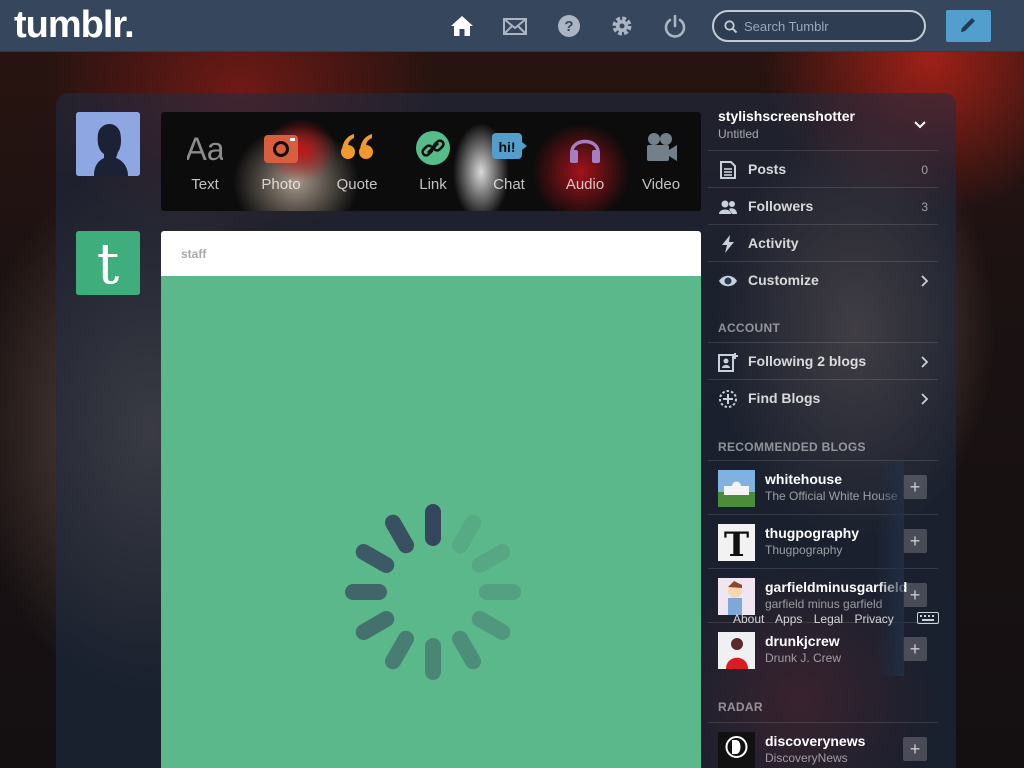 This screenshot has height=768, width=1024. I want to click on link-icon, so click(433, 148).